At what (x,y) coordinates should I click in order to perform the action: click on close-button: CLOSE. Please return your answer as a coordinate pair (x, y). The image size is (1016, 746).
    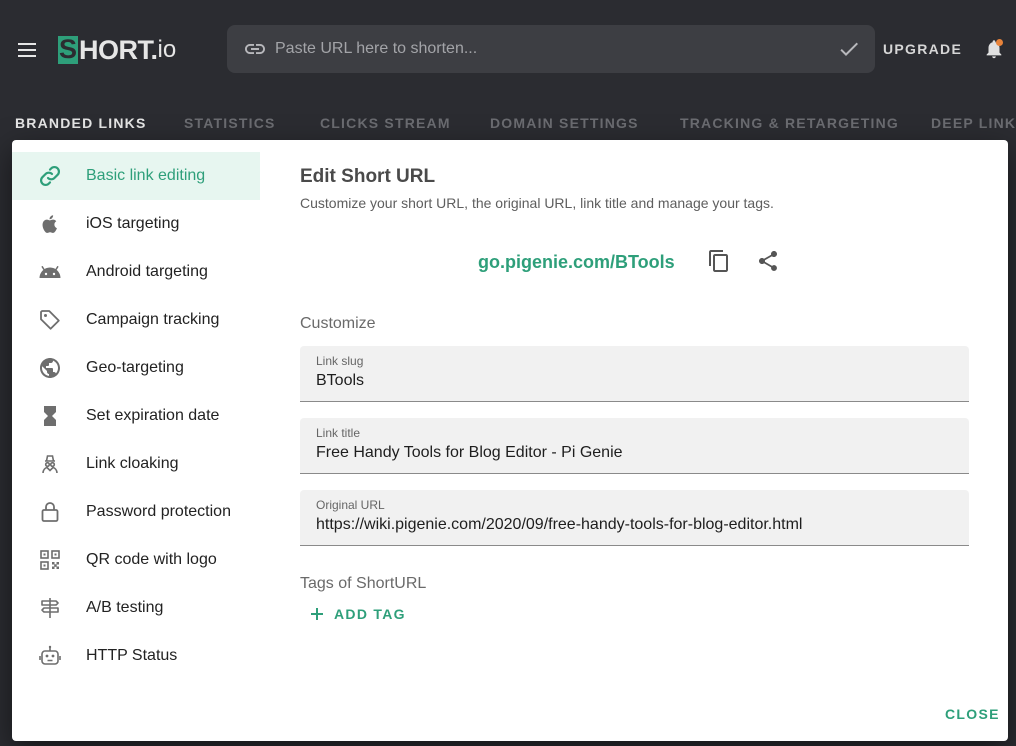
    Looking at the image, I should click on (972, 714).